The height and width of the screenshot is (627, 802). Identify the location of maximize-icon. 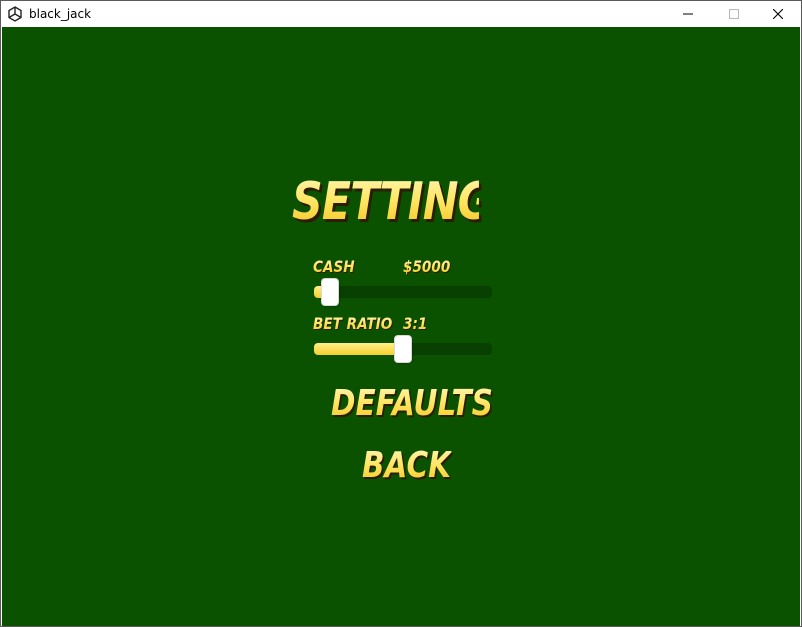
(734, 14).